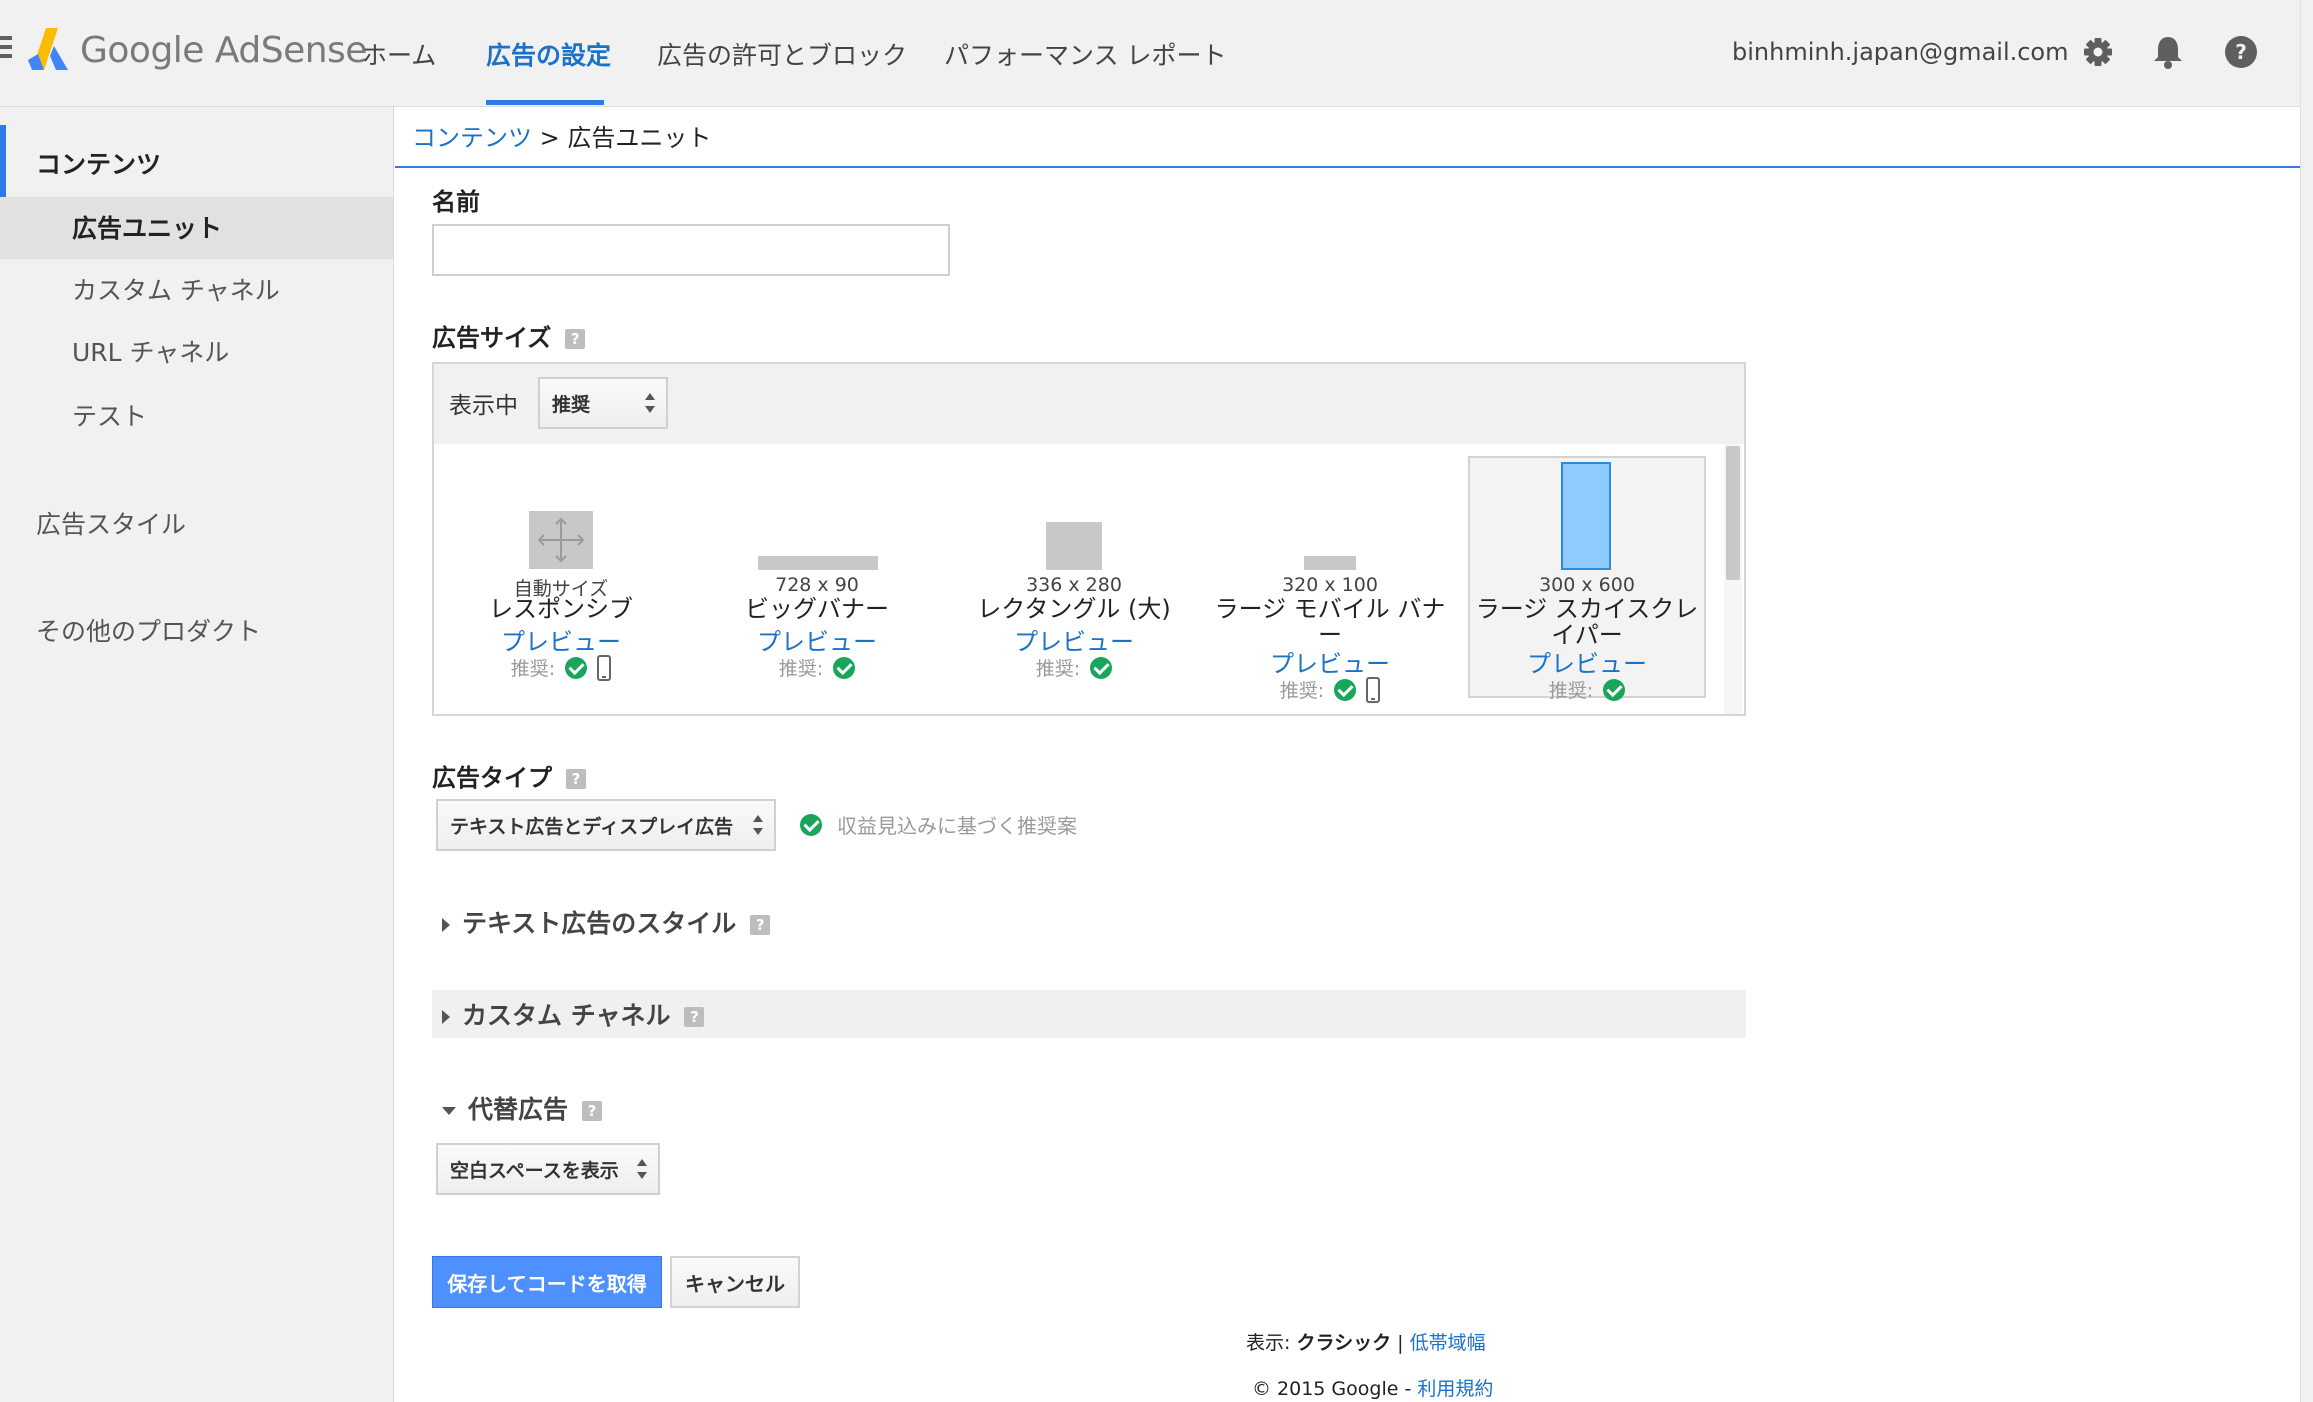  Describe the element at coordinates (1344, 1343) in the screenshot. I see `view-mode-current: クラシック` at that location.